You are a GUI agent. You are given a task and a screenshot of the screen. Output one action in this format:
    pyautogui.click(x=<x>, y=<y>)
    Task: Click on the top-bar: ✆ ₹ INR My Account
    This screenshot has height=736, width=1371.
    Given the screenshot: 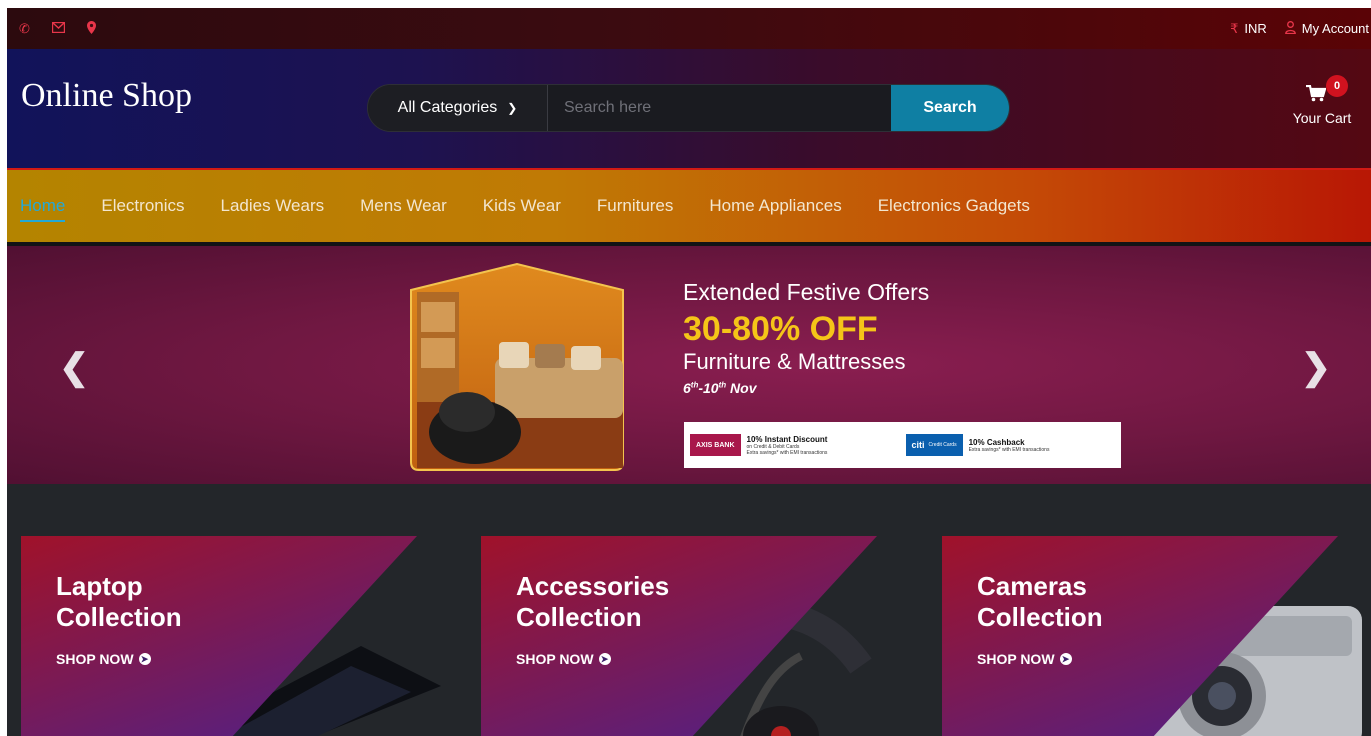 What is the action you would take?
    pyautogui.click(x=689, y=28)
    